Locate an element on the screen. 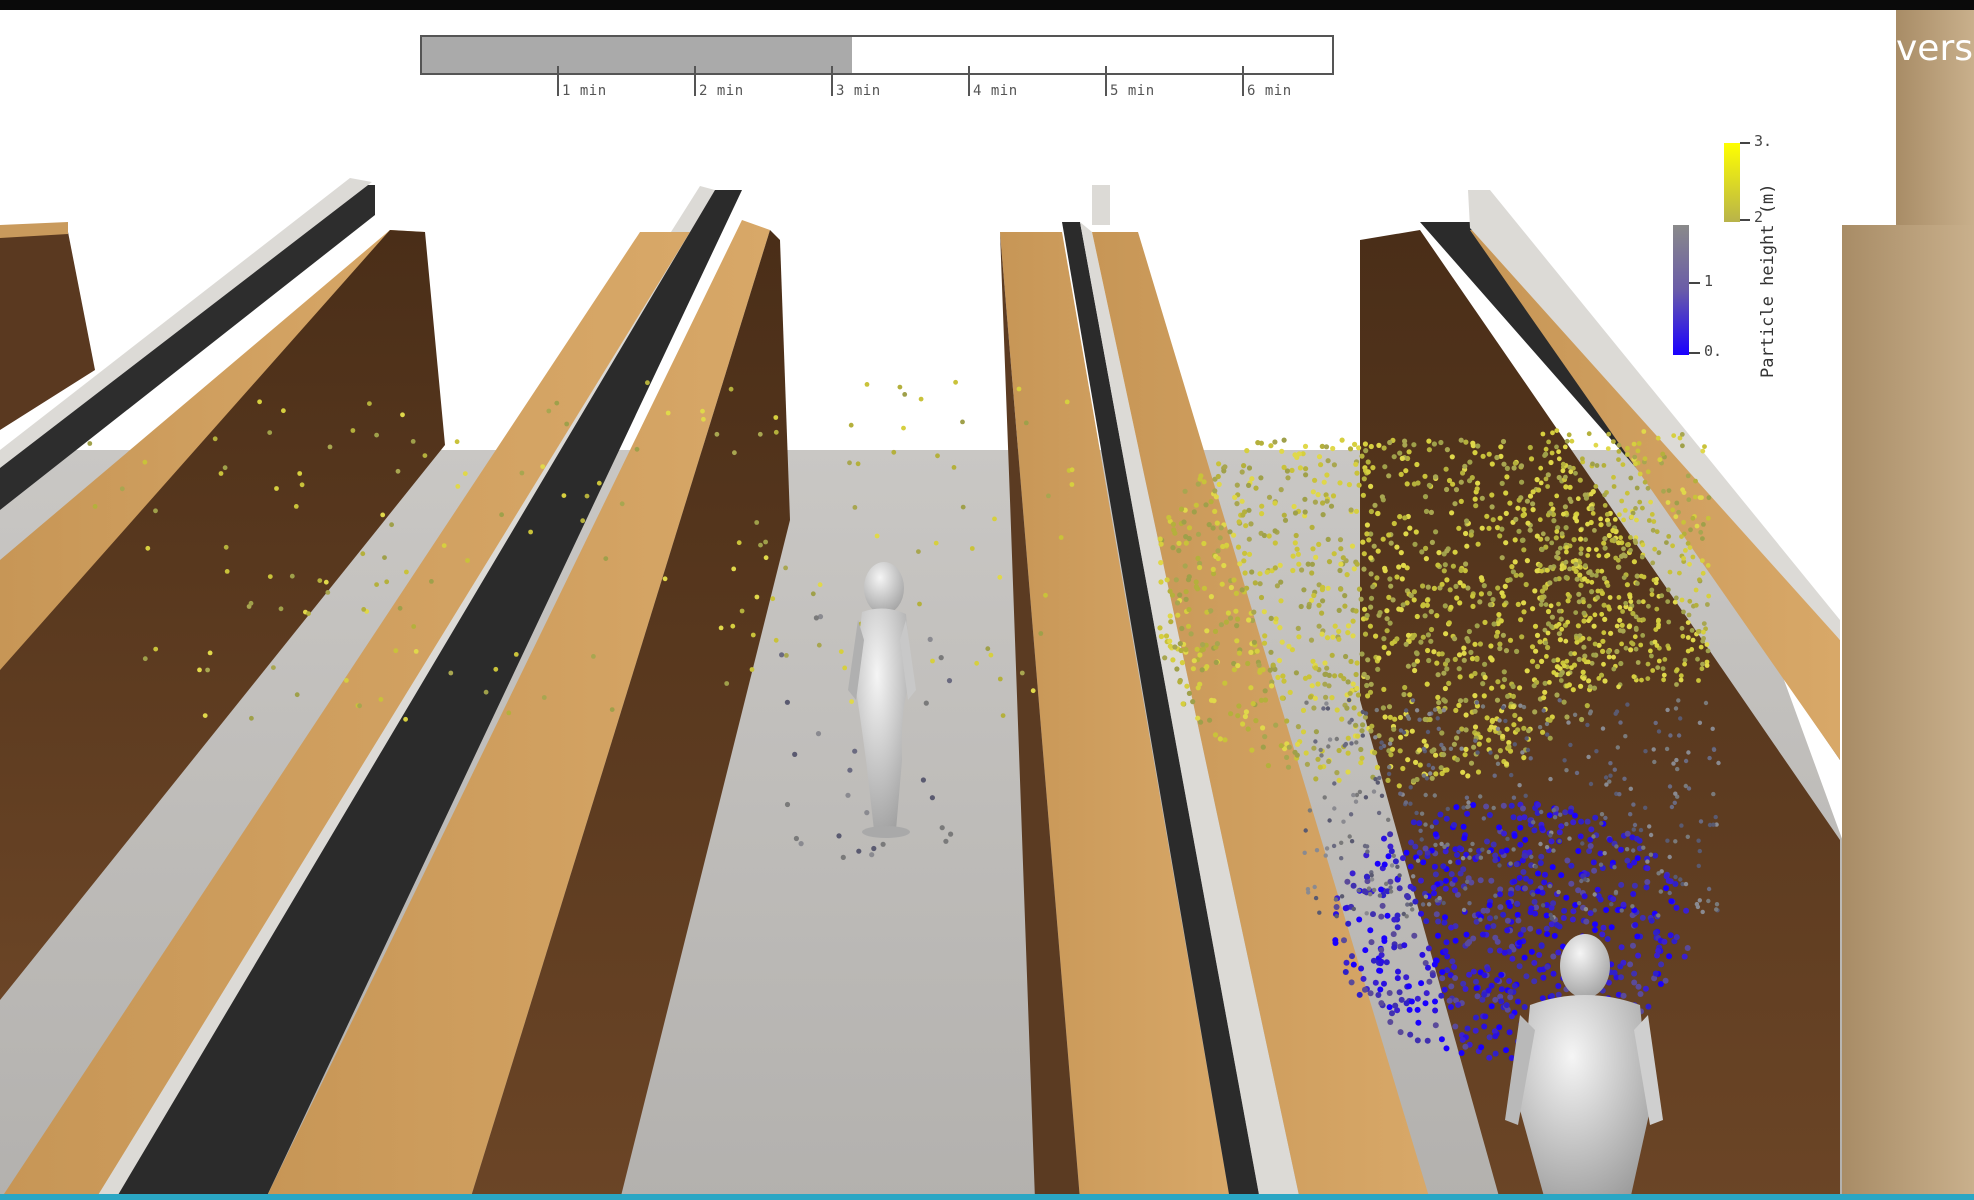  video-progress-line is located at coordinates (987, 1197).